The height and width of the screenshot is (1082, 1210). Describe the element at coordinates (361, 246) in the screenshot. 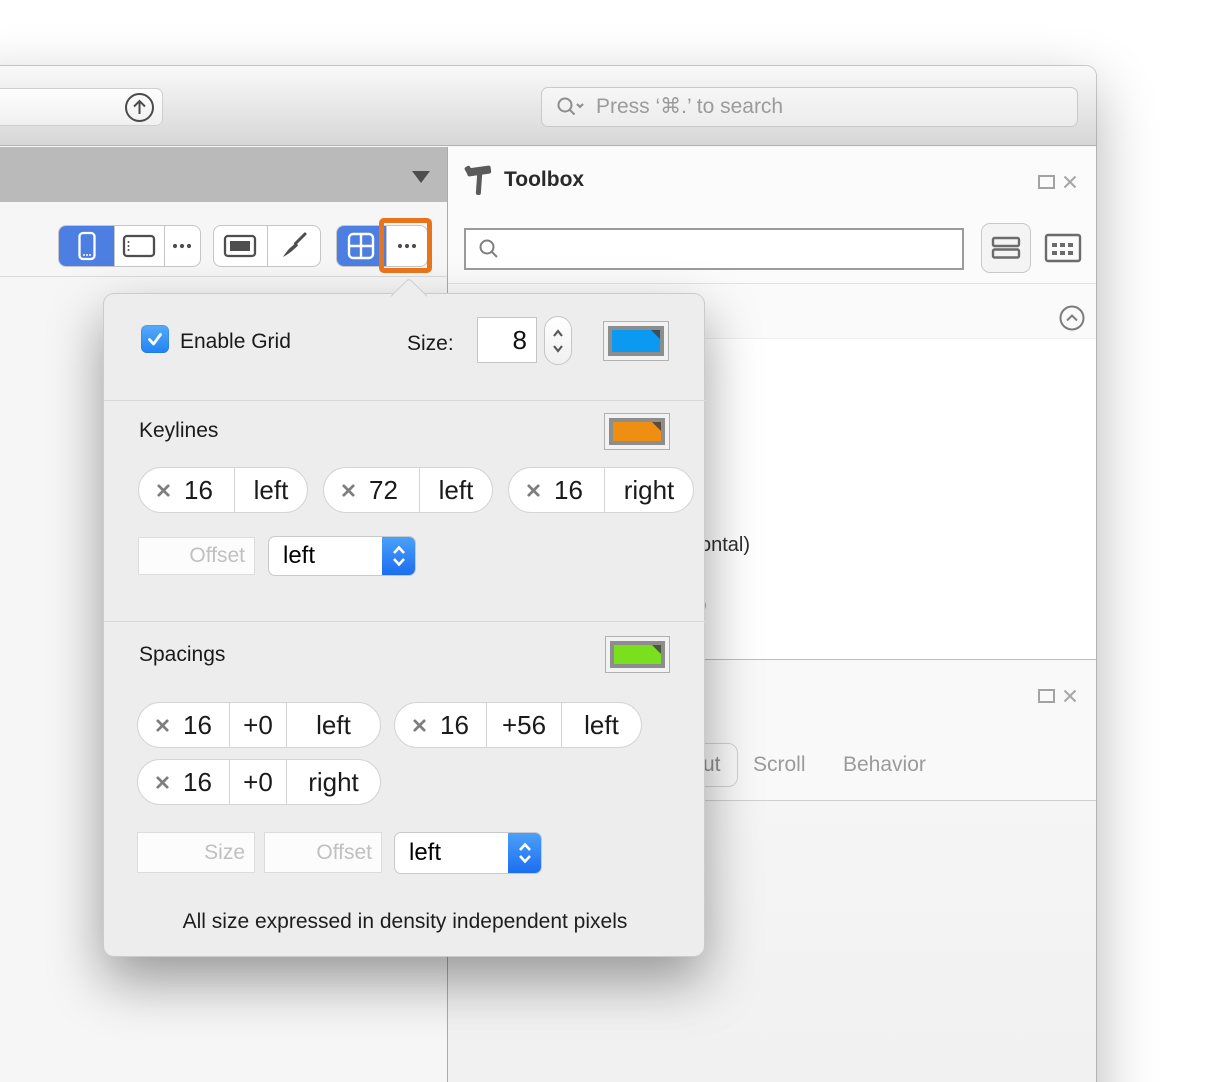

I see `grid-icon` at that location.